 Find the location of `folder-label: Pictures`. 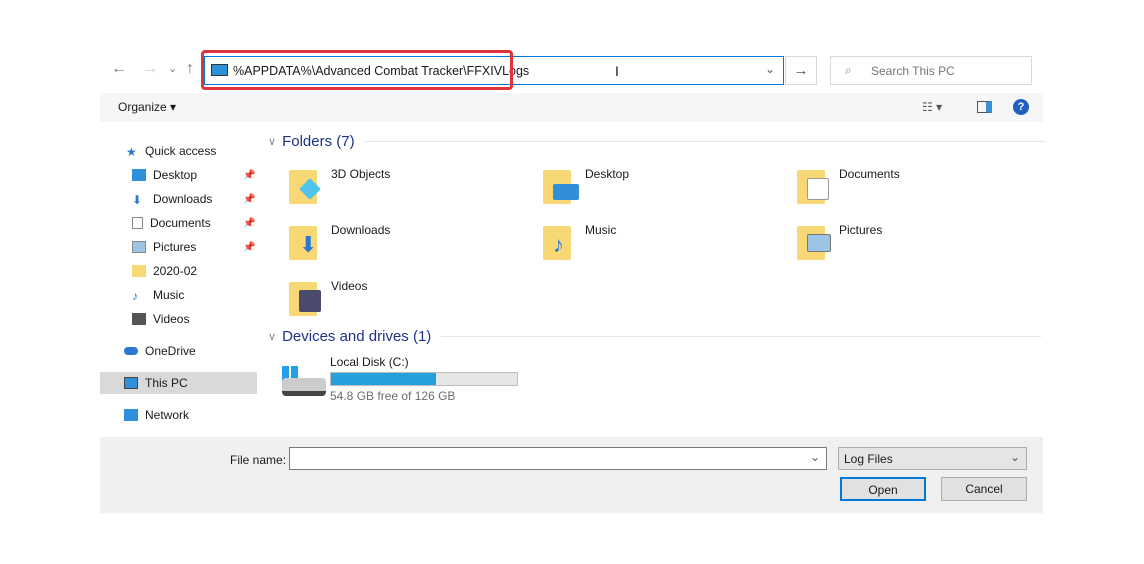

folder-label: Pictures is located at coordinates (861, 230).